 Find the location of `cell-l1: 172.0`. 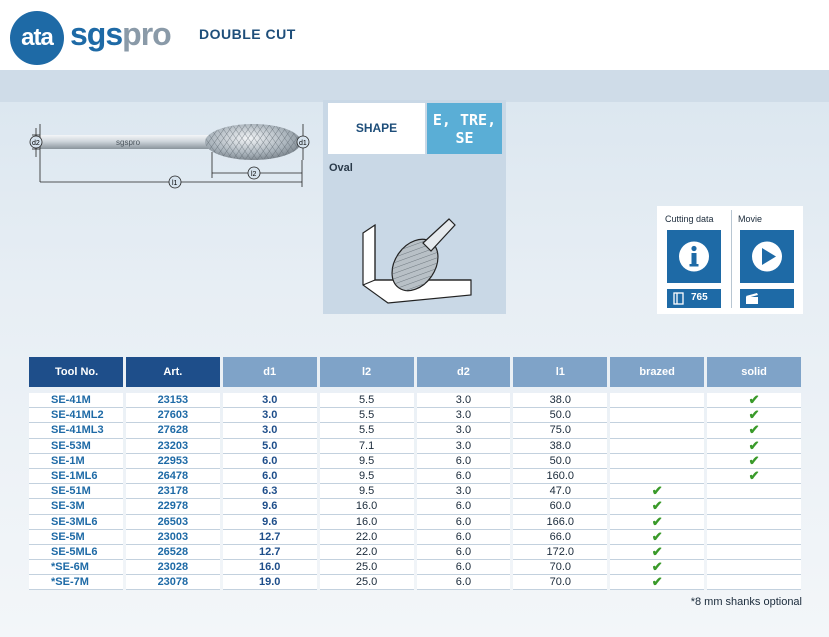

cell-l1: 172.0 is located at coordinates (560, 552).